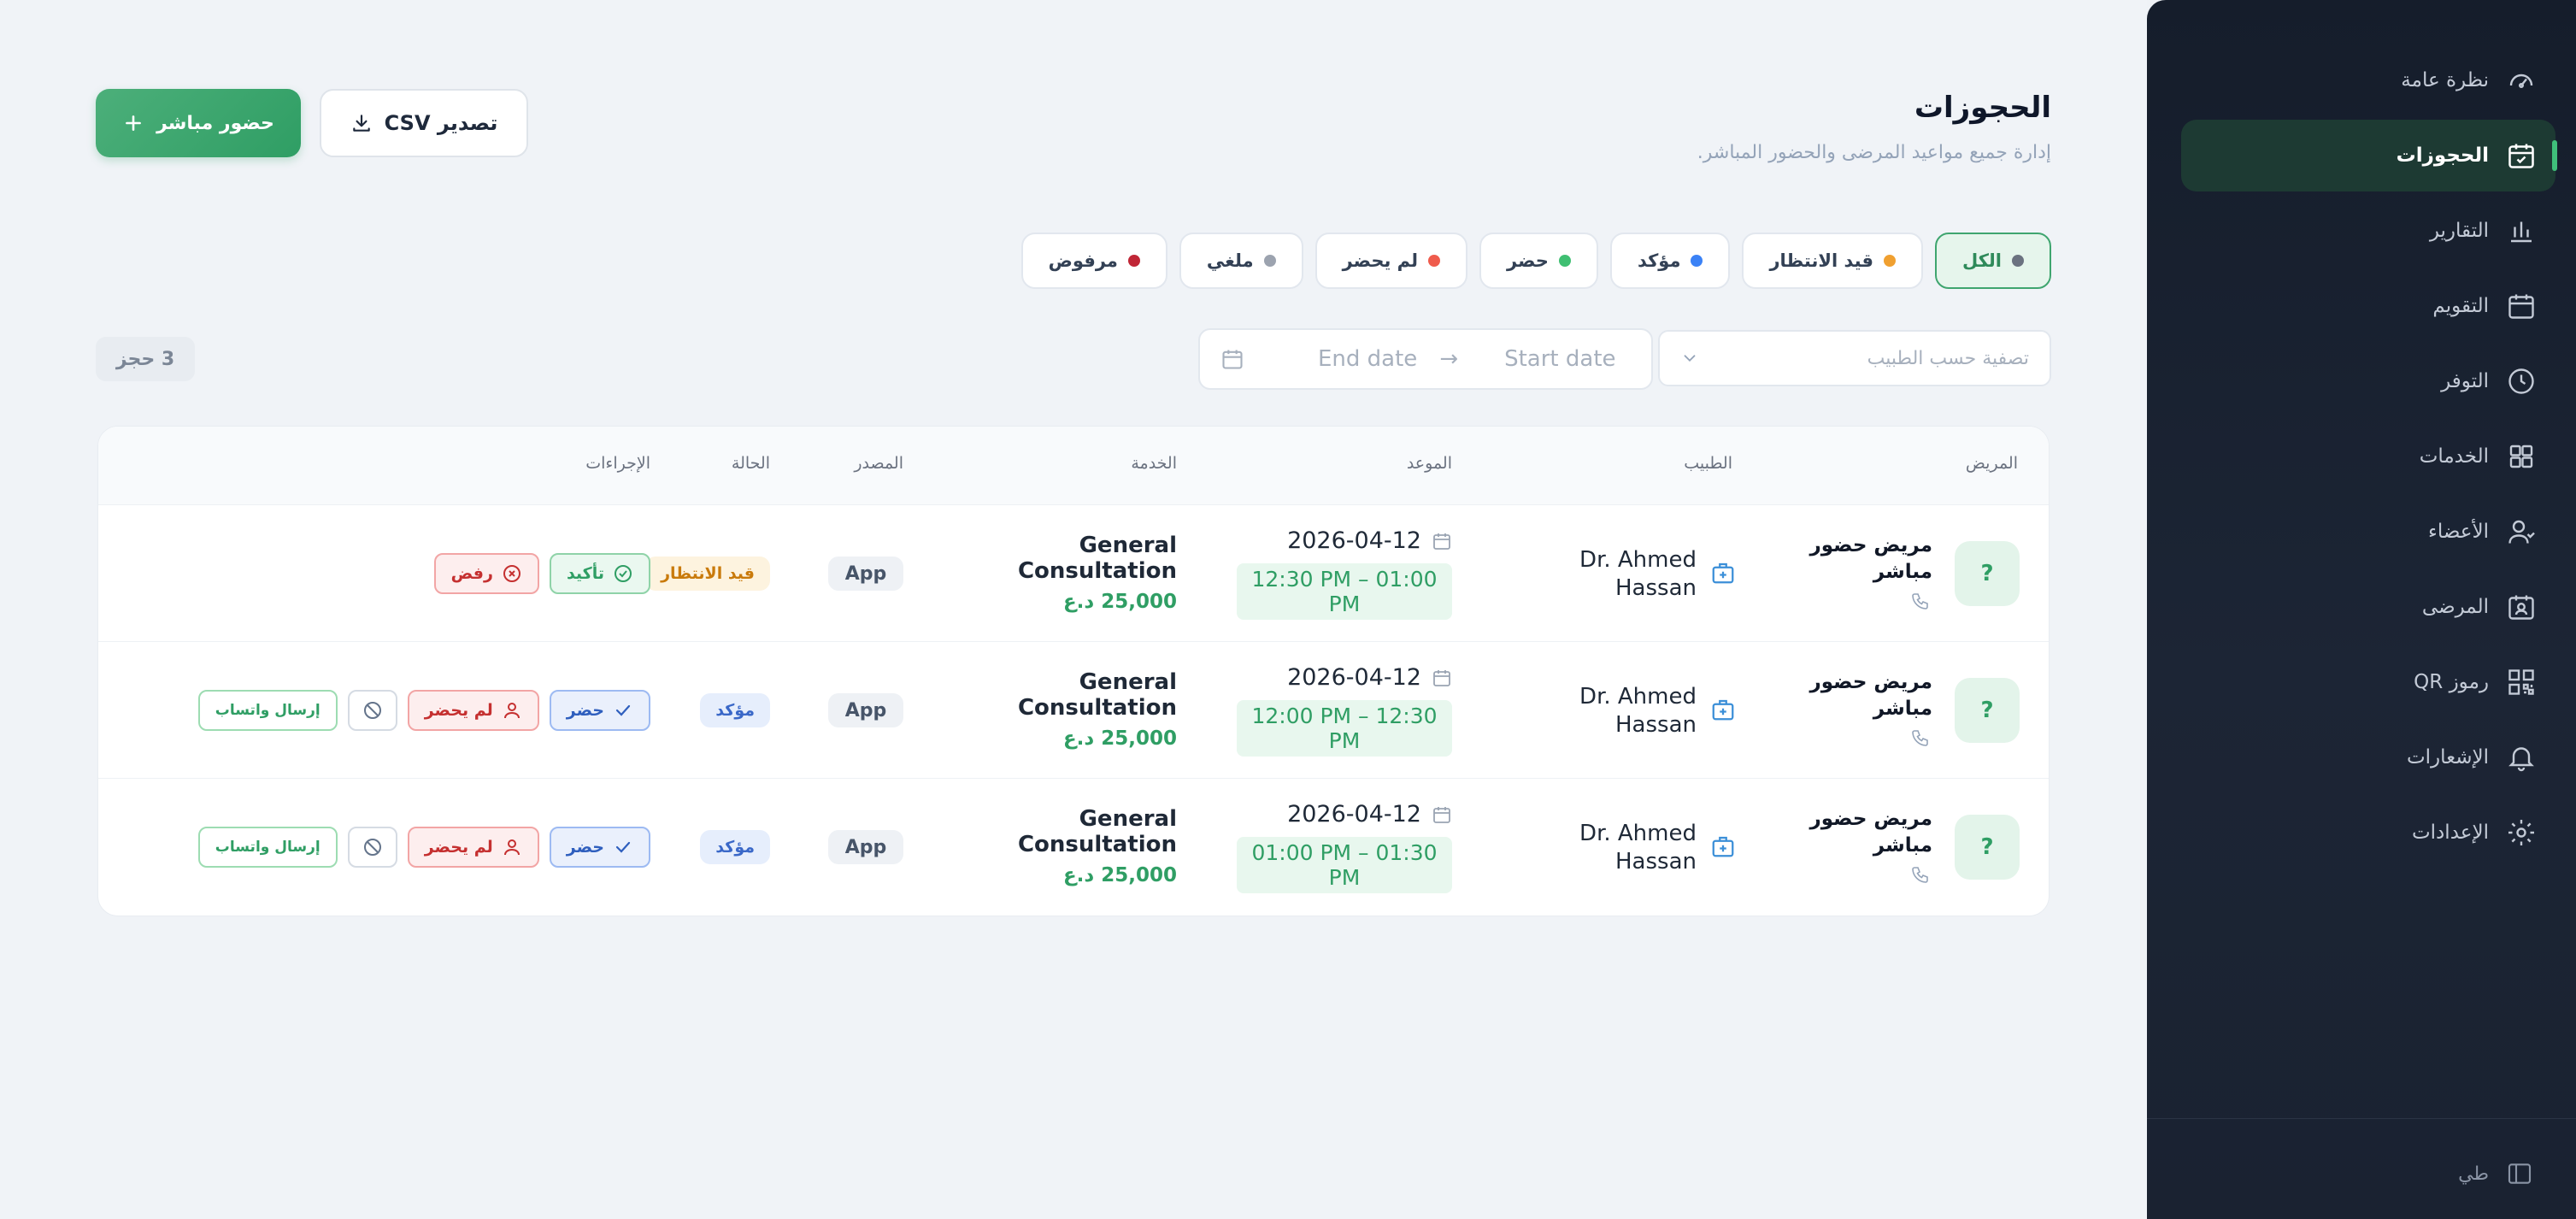 This screenshot has width=2576, height=1219. I want to click on sidebar-item-label: رموز QR, so click(2451, 682).